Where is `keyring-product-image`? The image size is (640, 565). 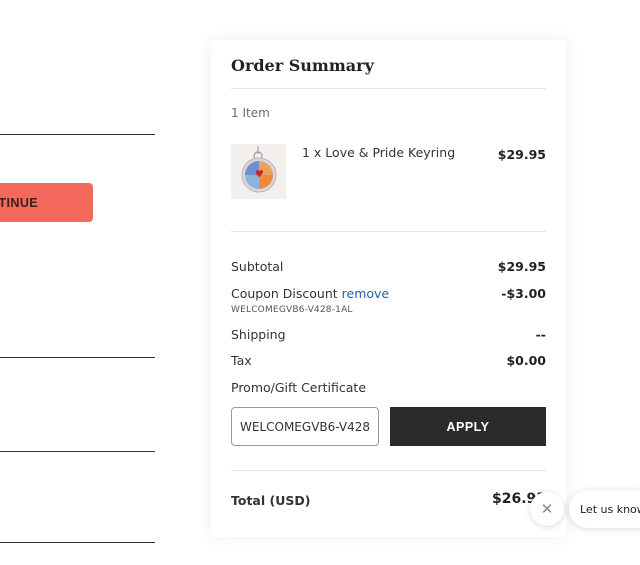 keyring-product-image is located at coordinates (258, 171).